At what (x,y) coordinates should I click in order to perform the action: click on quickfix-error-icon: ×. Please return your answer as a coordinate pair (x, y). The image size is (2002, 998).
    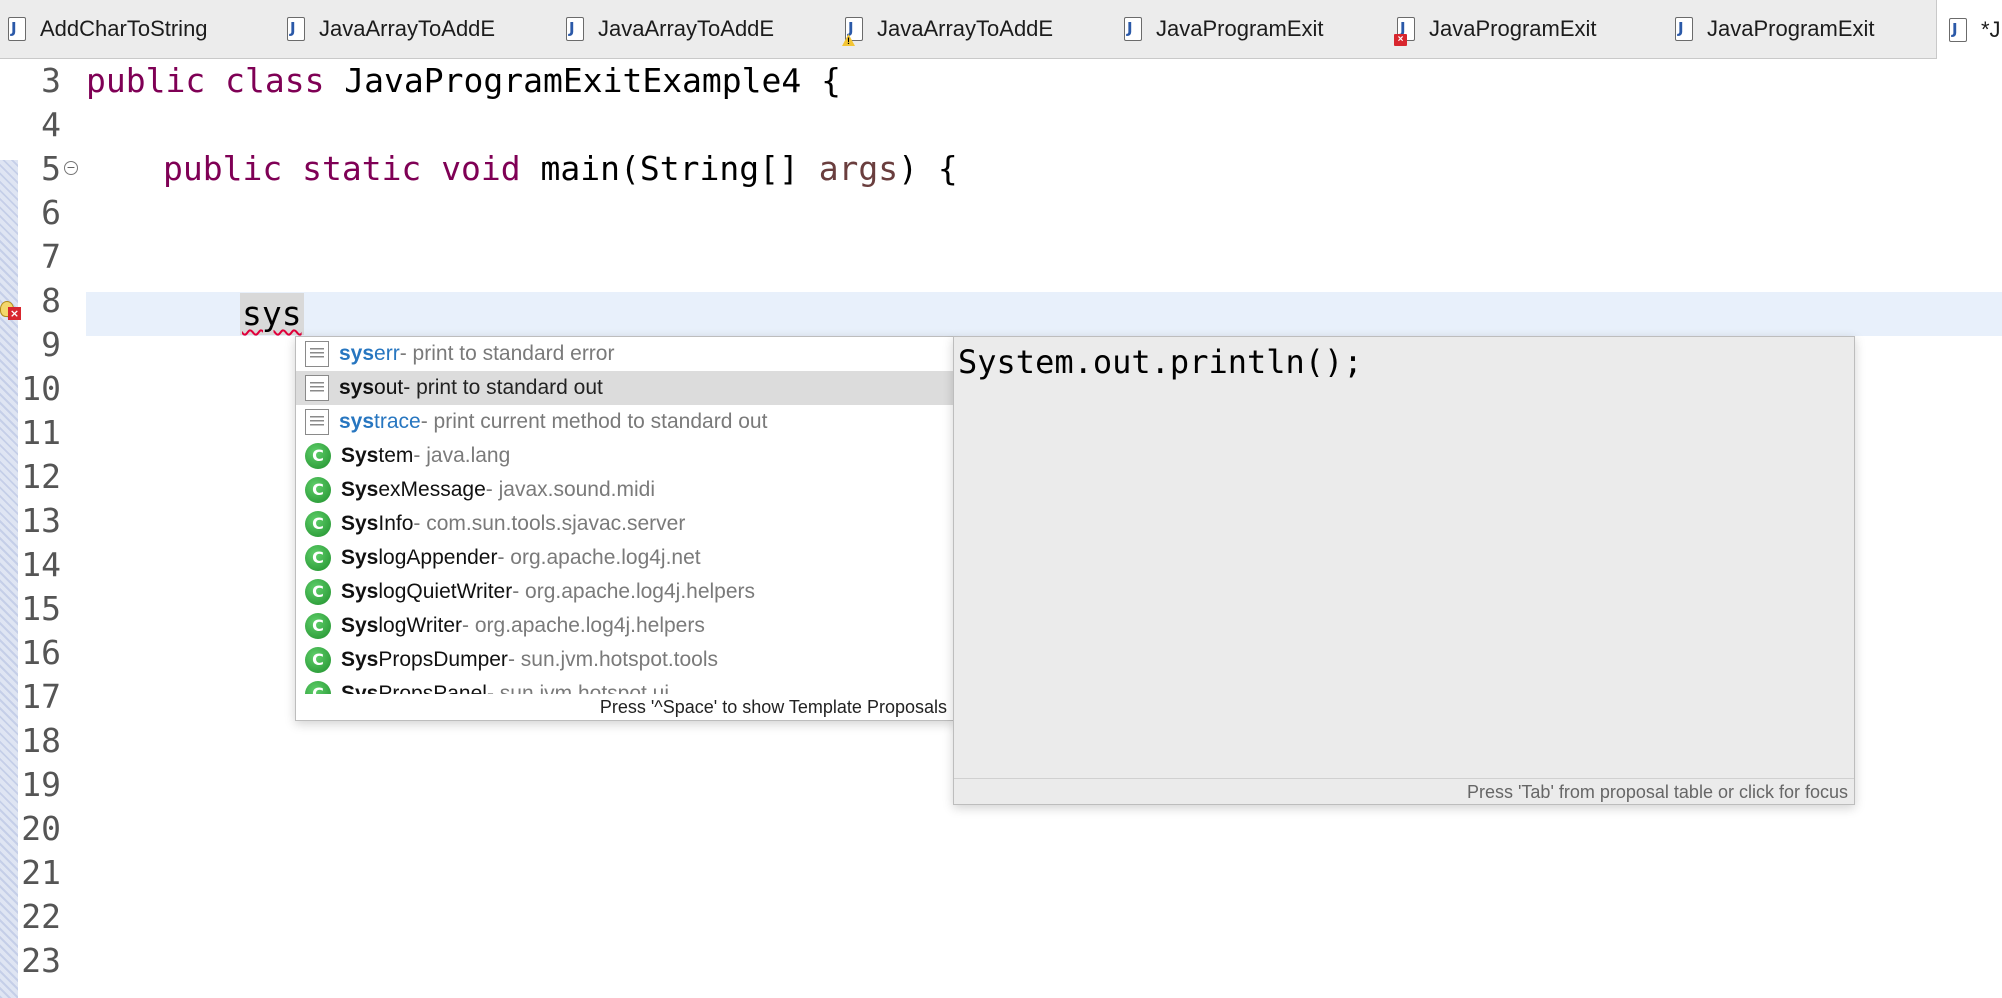
    Looking at the image, I should click on (11, 312).